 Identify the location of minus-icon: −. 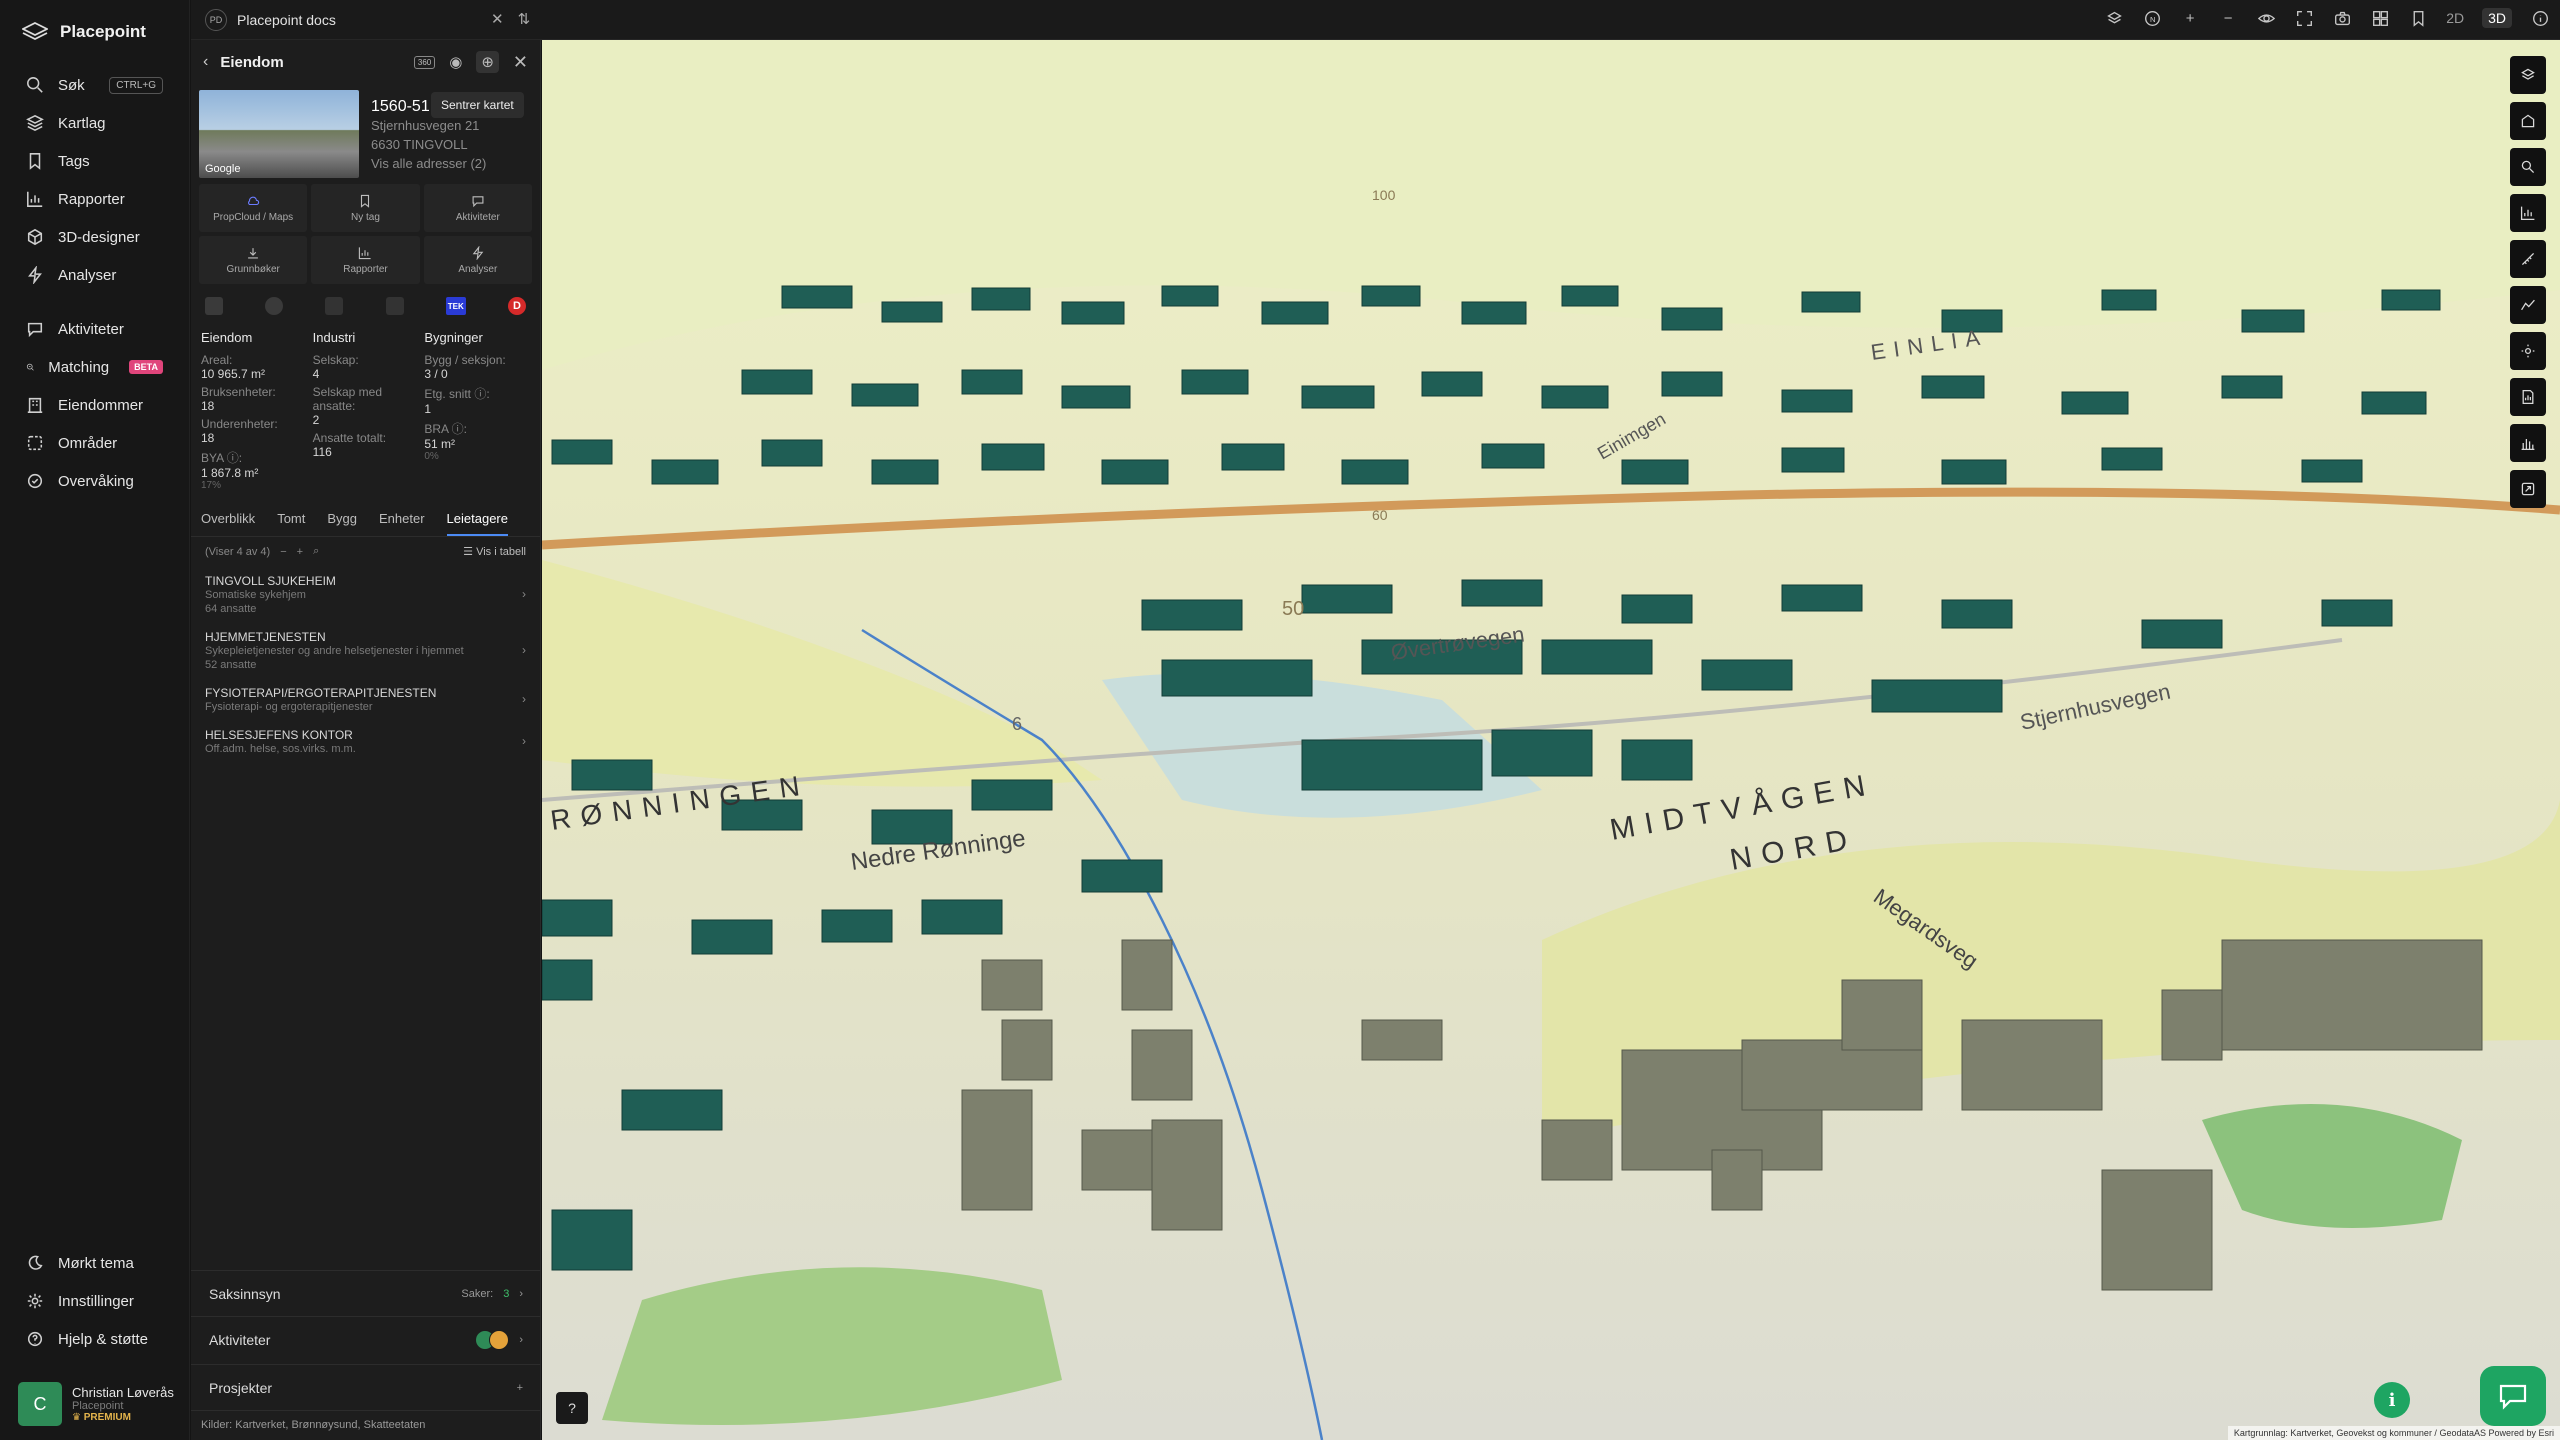
(283, 552).